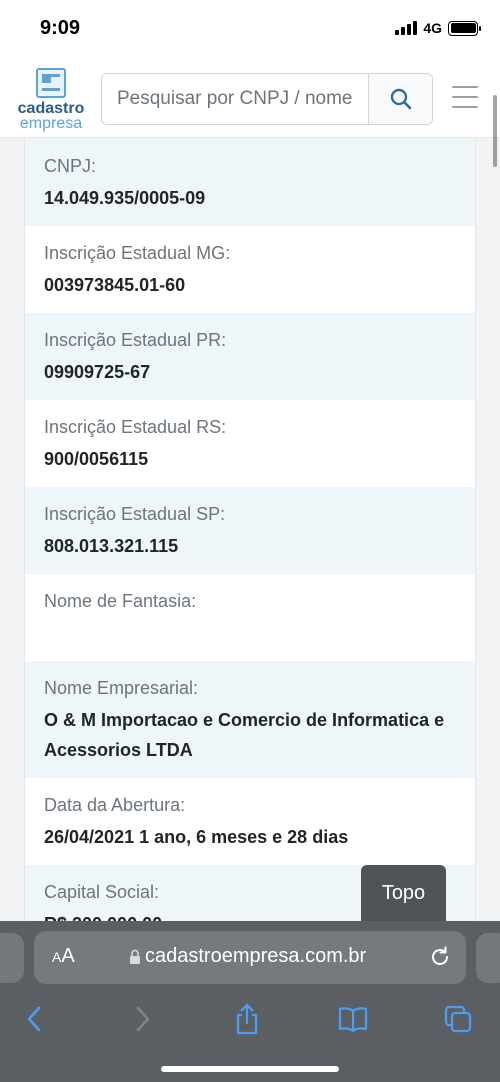  I want to click on detail-label: Nome Empresarial:, so click(121, 688).